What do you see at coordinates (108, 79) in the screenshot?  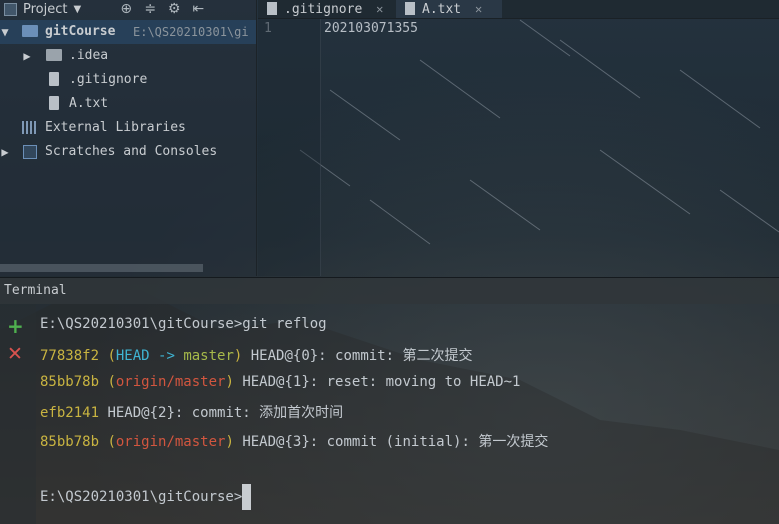 I see `tree-item-label: .gitignore` at bounding box center [108, 79].